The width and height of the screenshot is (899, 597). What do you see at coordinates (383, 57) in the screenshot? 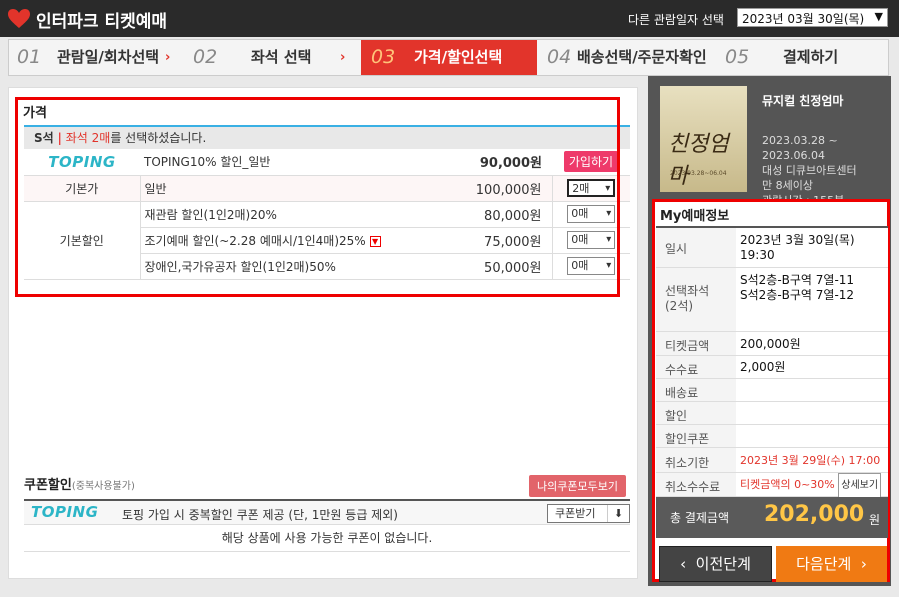
I see `step-number: 03` at bounding box center [383, 57].